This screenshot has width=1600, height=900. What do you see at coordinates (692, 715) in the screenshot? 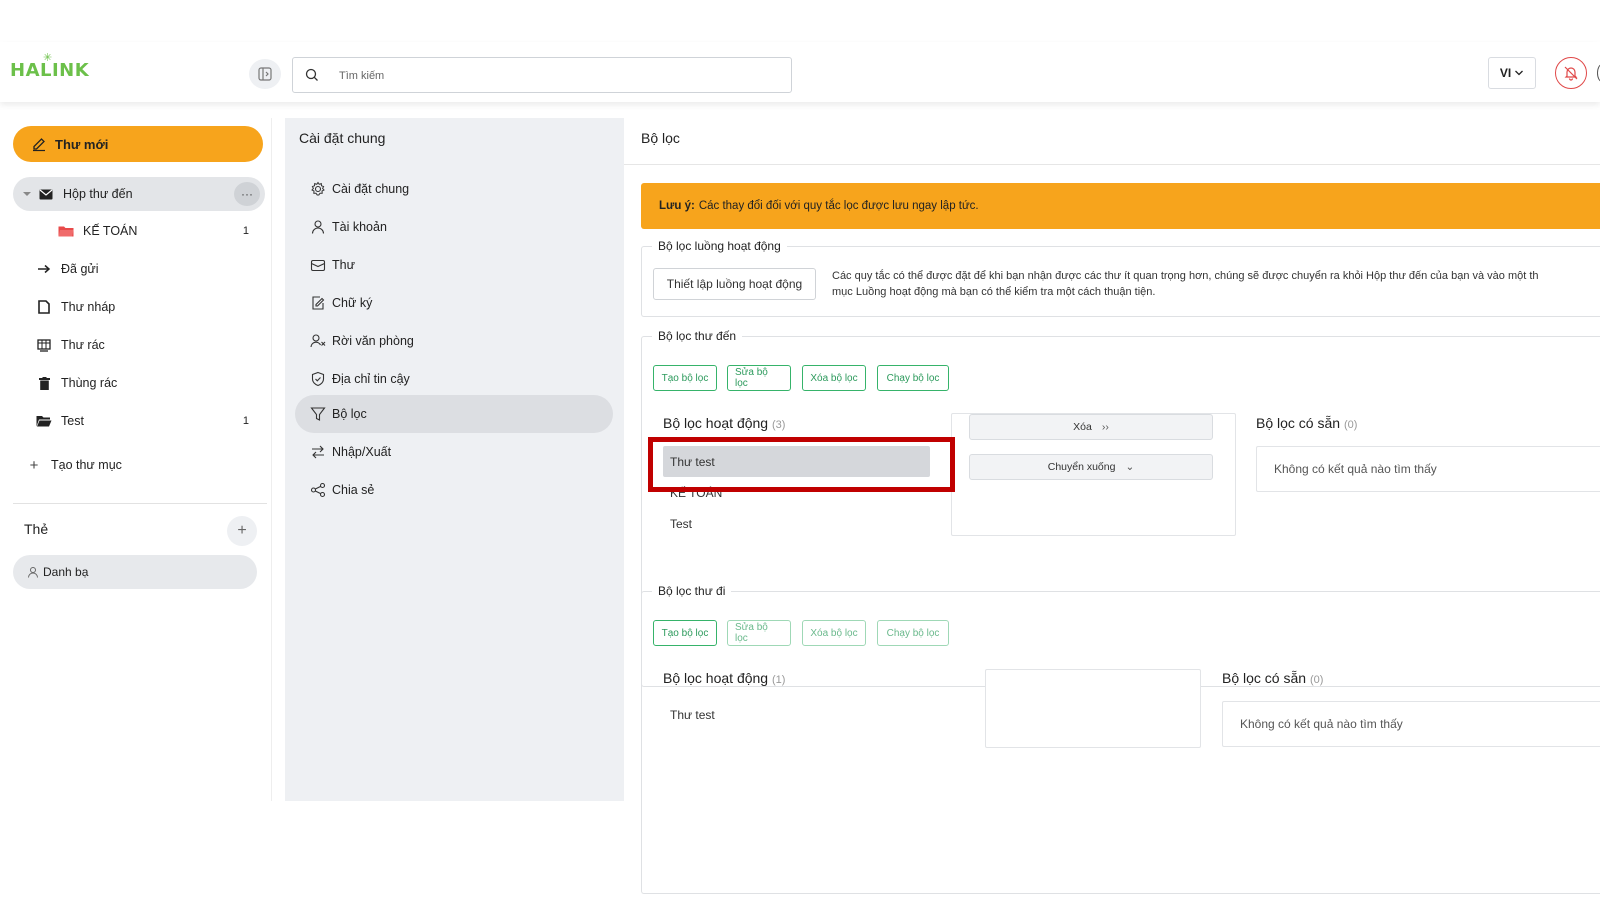
I see `outgoing-active-item: Thư test` at bounding box center [692, 715].